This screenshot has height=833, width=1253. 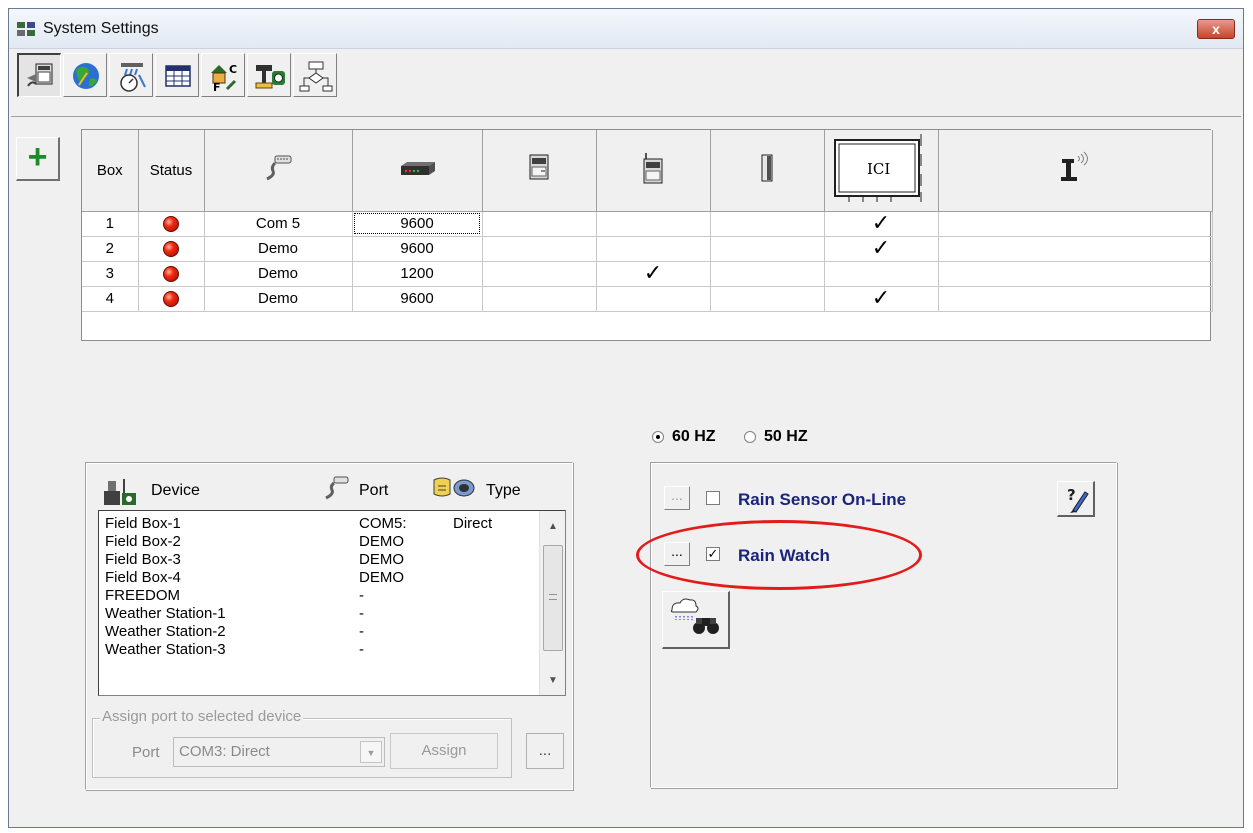 I want to click on field-box-settings-icon, so click(x=40, y=75).